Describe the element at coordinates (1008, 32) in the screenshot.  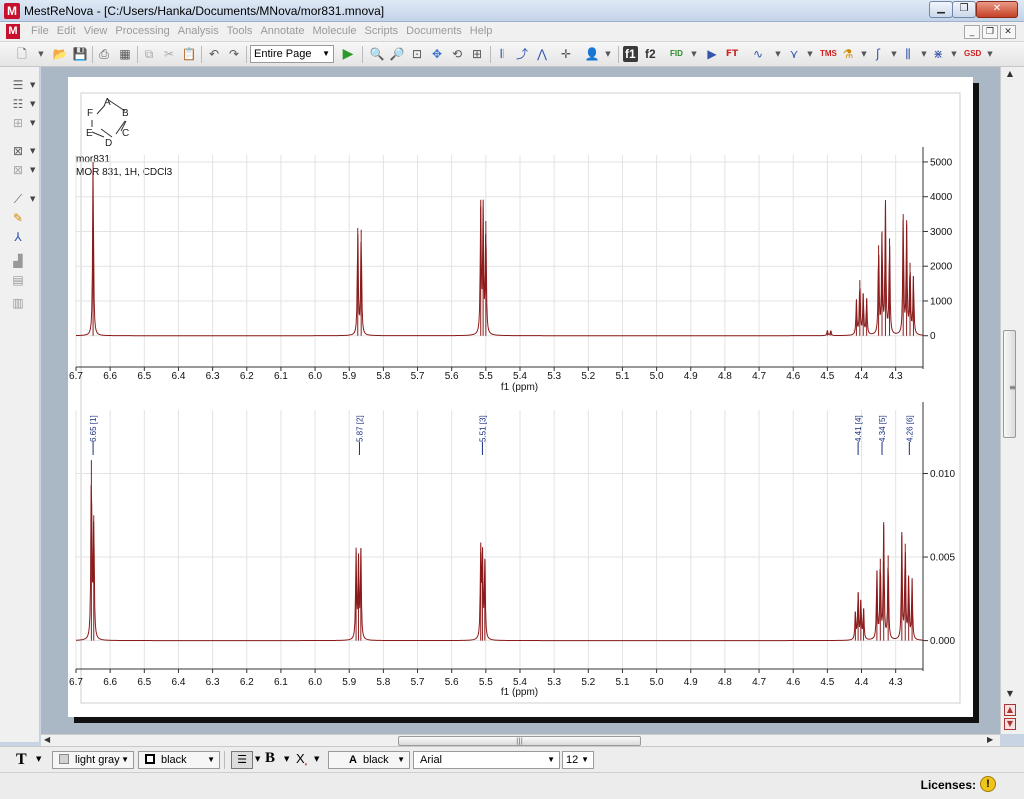
I see `mdi-close-button: ✕` at that location.